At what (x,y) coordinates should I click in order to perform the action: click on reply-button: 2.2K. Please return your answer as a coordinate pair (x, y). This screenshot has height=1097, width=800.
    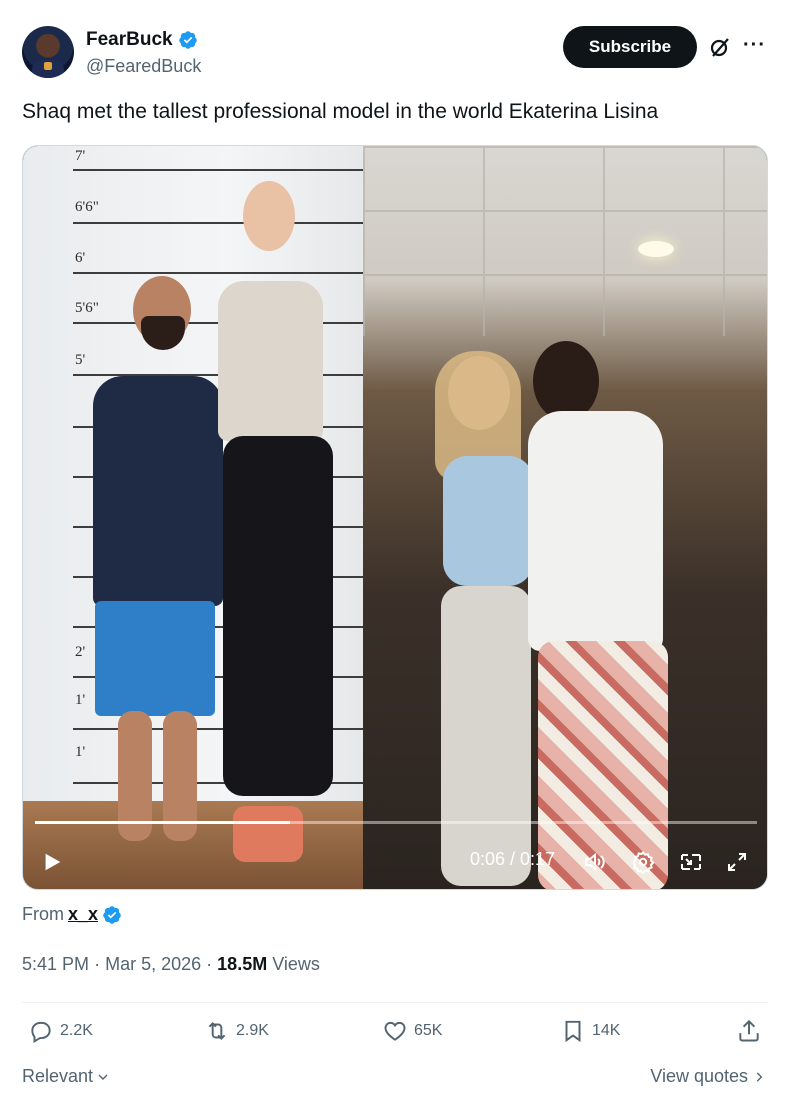
    Looking at the image, I should click on (60, 1031).